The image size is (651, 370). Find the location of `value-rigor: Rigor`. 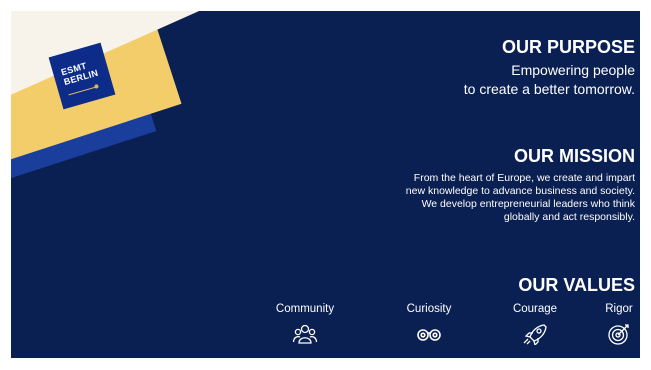

value-rigor: Rigor is located at coordinates (612, 324).